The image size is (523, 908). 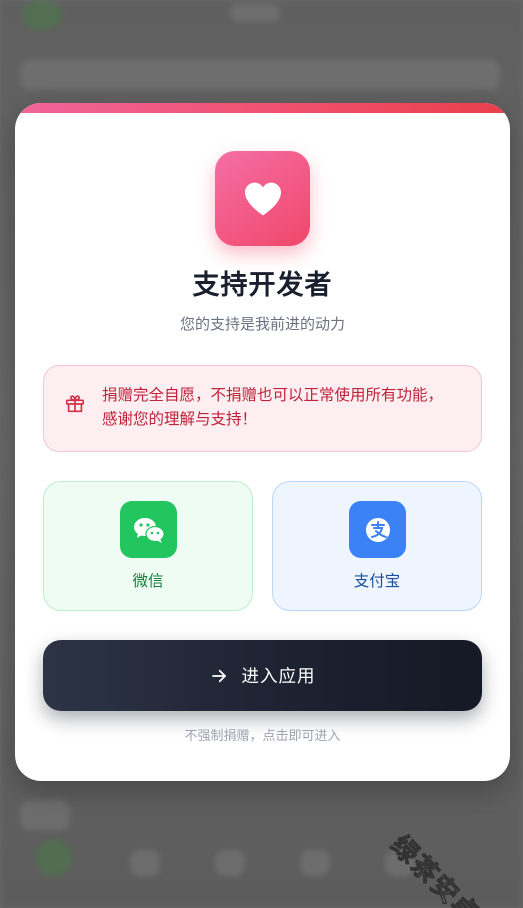 What do you see at coordinates (377, 529) in the screenshot?
I see `alipay-icon` at bounding box center [377, 529].